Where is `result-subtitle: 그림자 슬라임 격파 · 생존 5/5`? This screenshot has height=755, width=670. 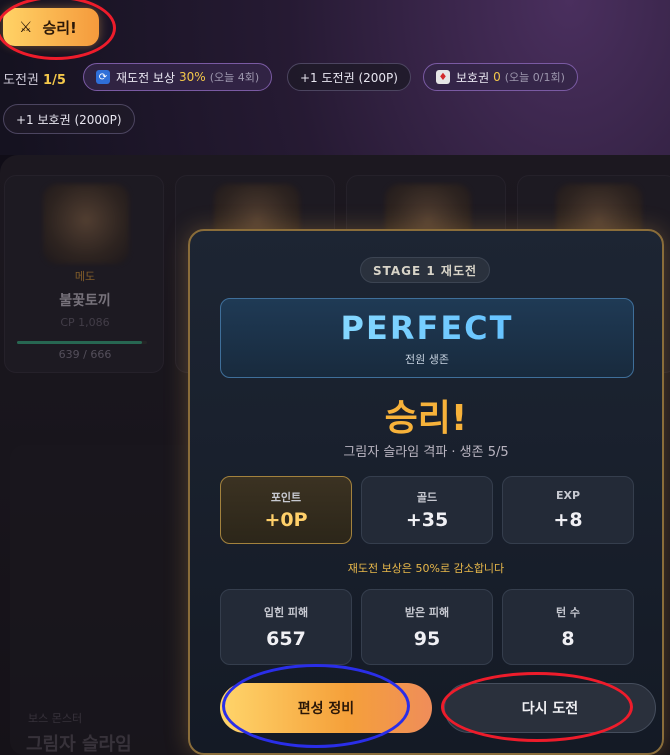 result-subtitle: 그림자 슬라임 격파 · 생존 5/5 is located at coordinates (426, 452).